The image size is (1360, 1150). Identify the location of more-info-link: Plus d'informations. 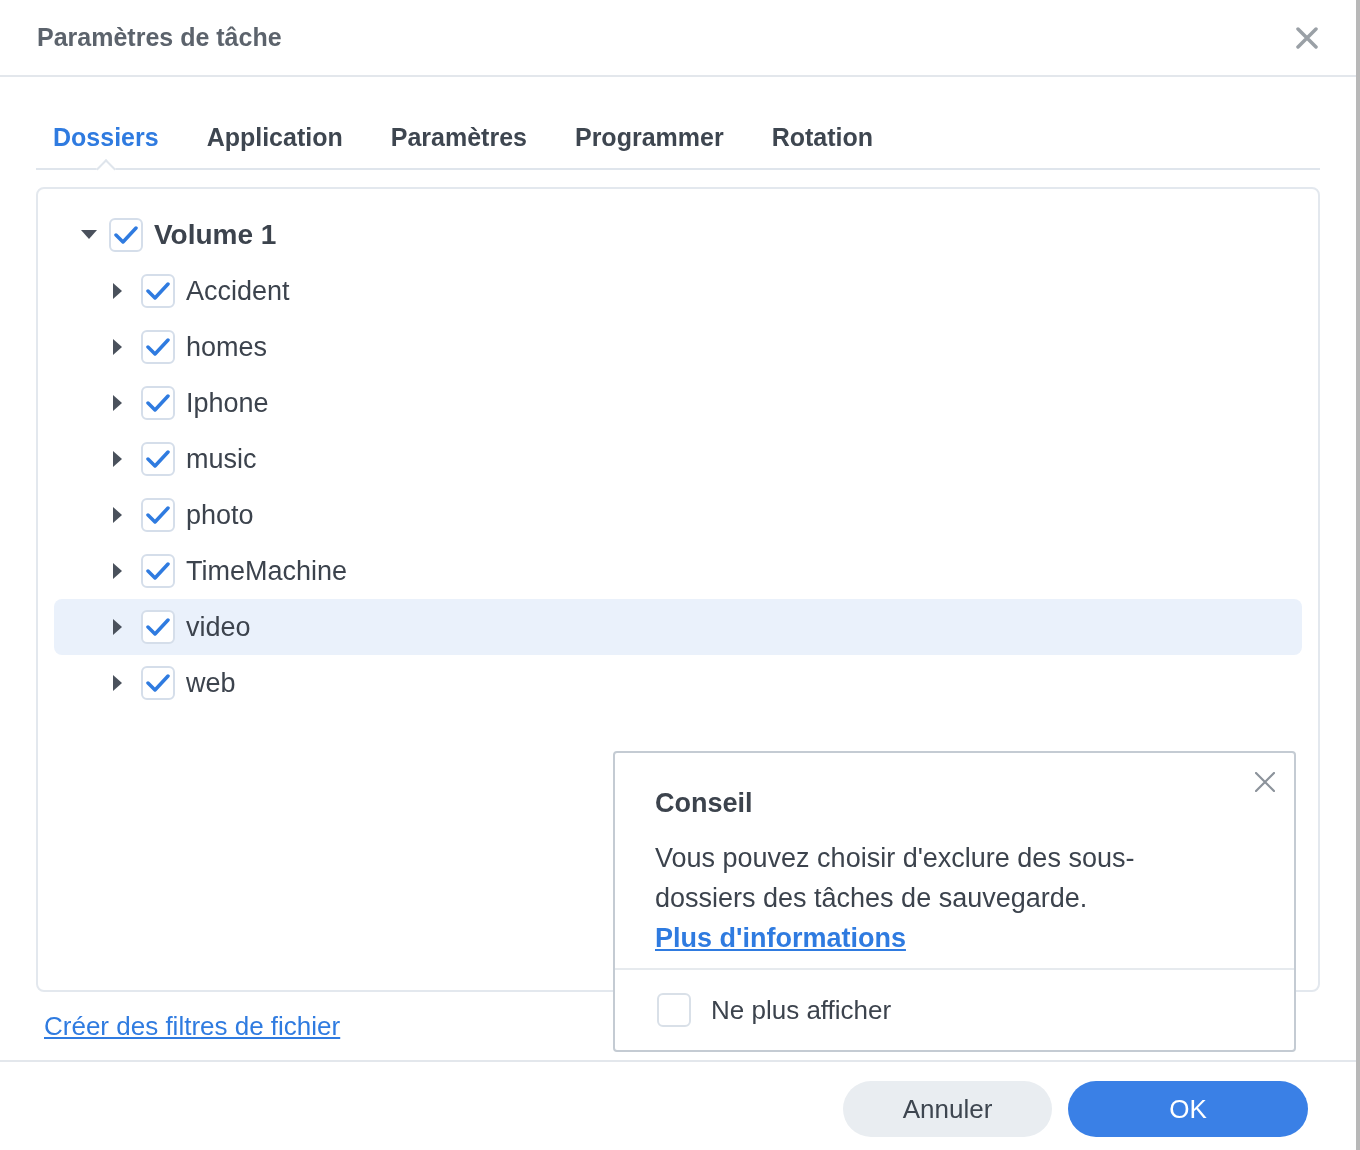
(780, 937).